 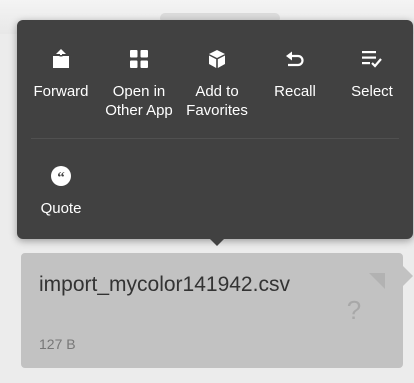 I want to click on apps-grid-icon, so click(x=139, y=59).